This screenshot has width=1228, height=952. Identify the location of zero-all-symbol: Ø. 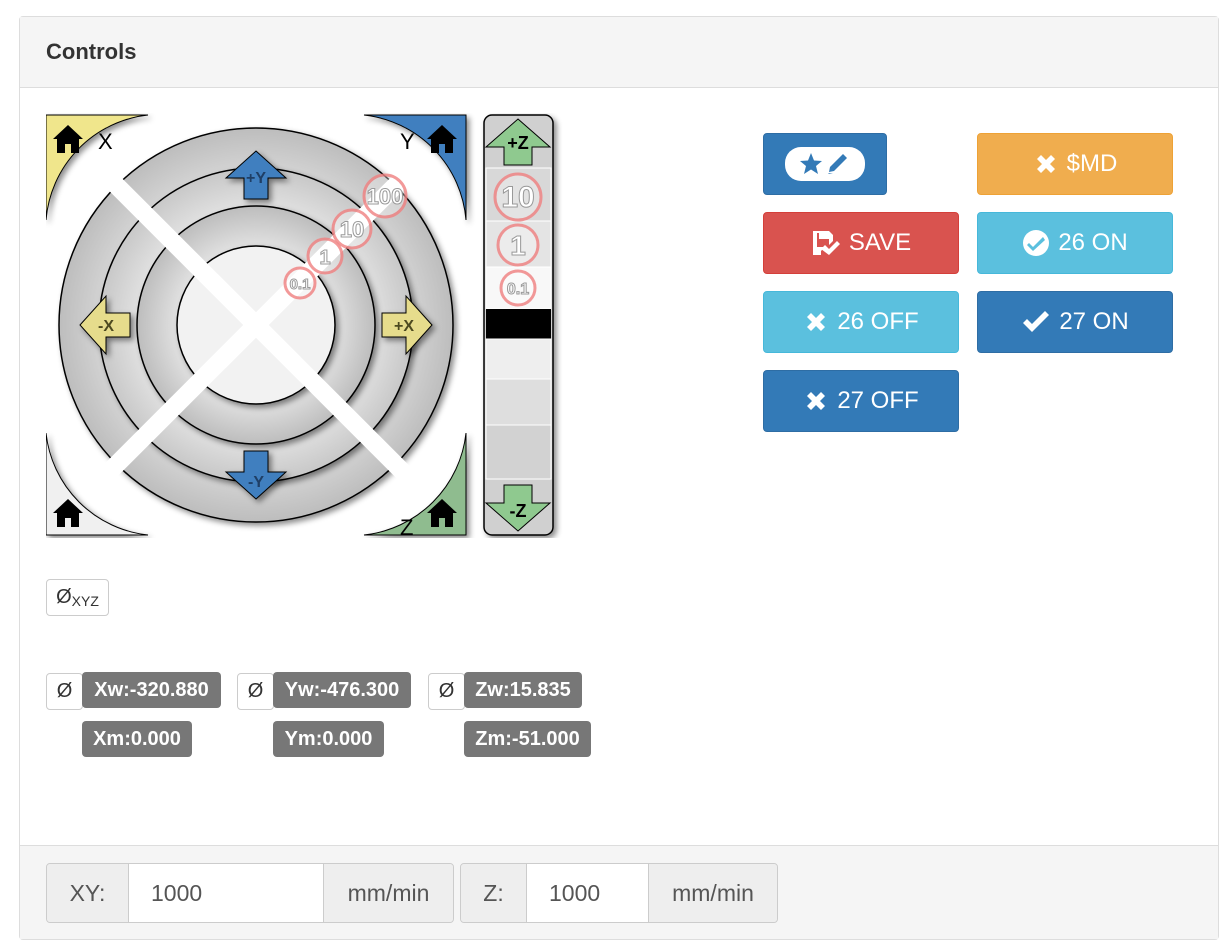
(64, 597).